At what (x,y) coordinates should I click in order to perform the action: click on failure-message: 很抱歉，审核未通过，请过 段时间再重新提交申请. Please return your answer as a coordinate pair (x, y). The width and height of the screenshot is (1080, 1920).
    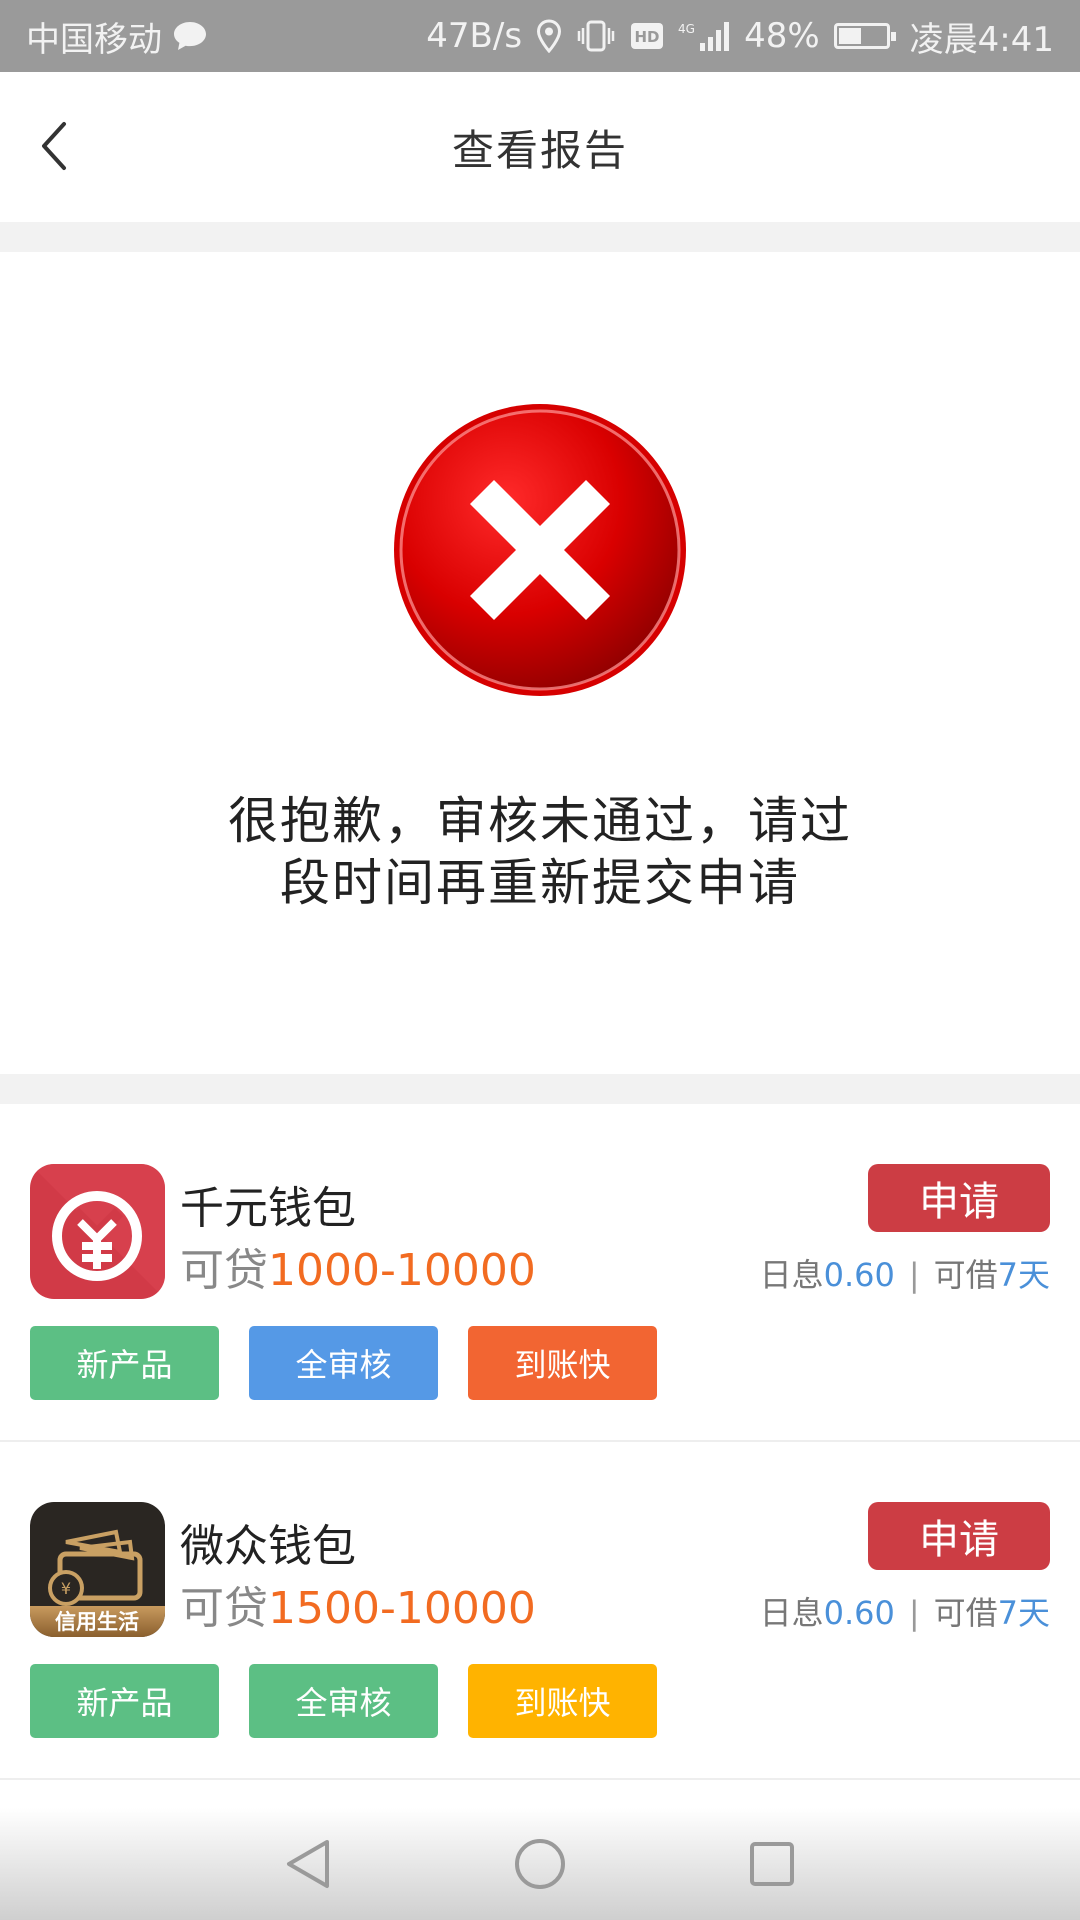
    Looking at the image, I should click on (540, 852).